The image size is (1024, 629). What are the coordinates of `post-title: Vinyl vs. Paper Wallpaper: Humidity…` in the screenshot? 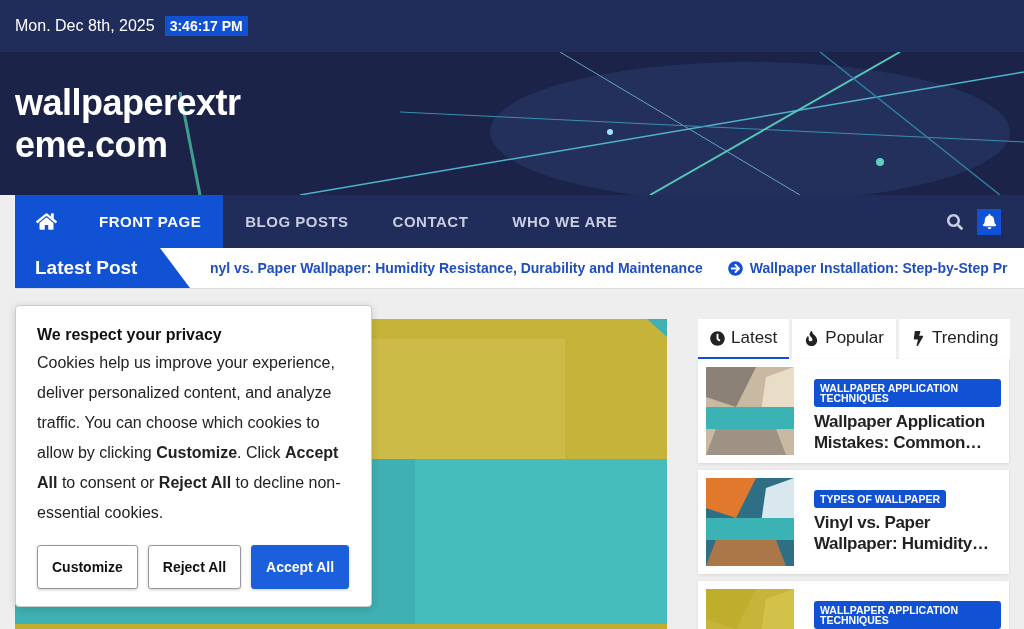 It's located at (907, 533).